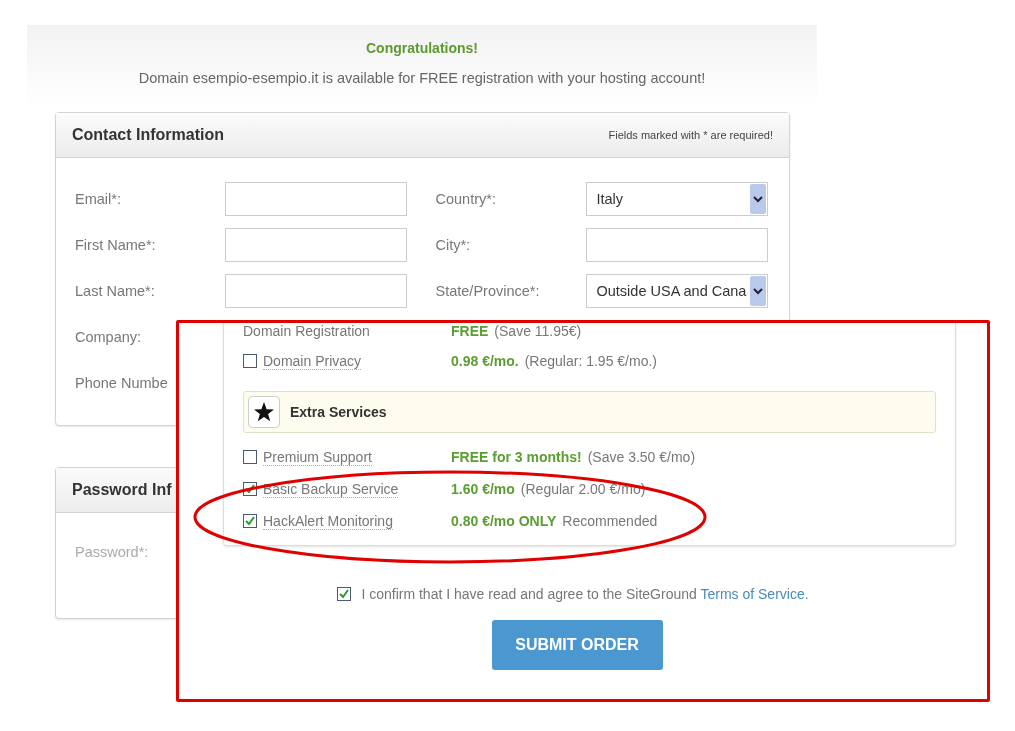 This screenshot has height=731, width=1015. What do you see at coordinates (109, 337) in the screenshot?
I see `field-label: Company:` at bounding box center [109, 337].